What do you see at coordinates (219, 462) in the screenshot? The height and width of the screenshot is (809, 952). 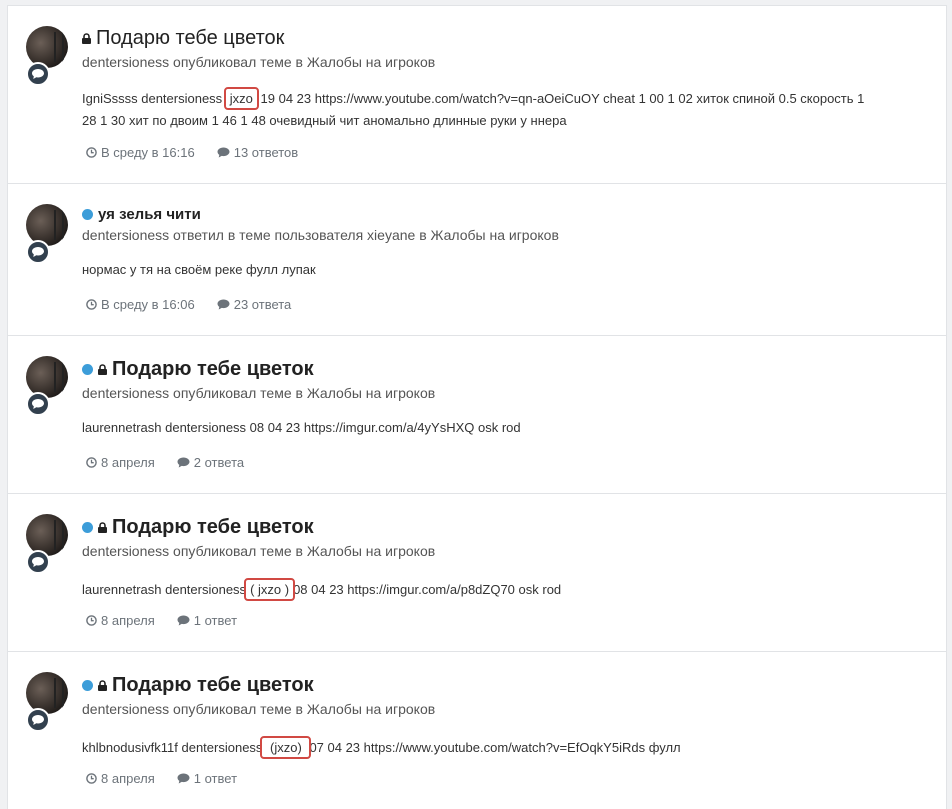 I see `replies-label: 2 ответа` at bounding box center [219, 462].